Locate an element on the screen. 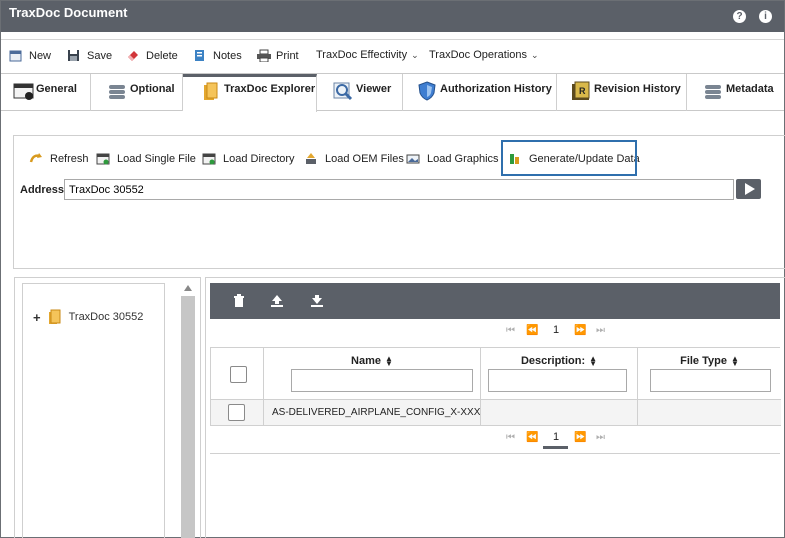 This screenshot has width=785, height=538. filetype-column-header: File Type ▲ ▼ is located at coordinates (709, 374).